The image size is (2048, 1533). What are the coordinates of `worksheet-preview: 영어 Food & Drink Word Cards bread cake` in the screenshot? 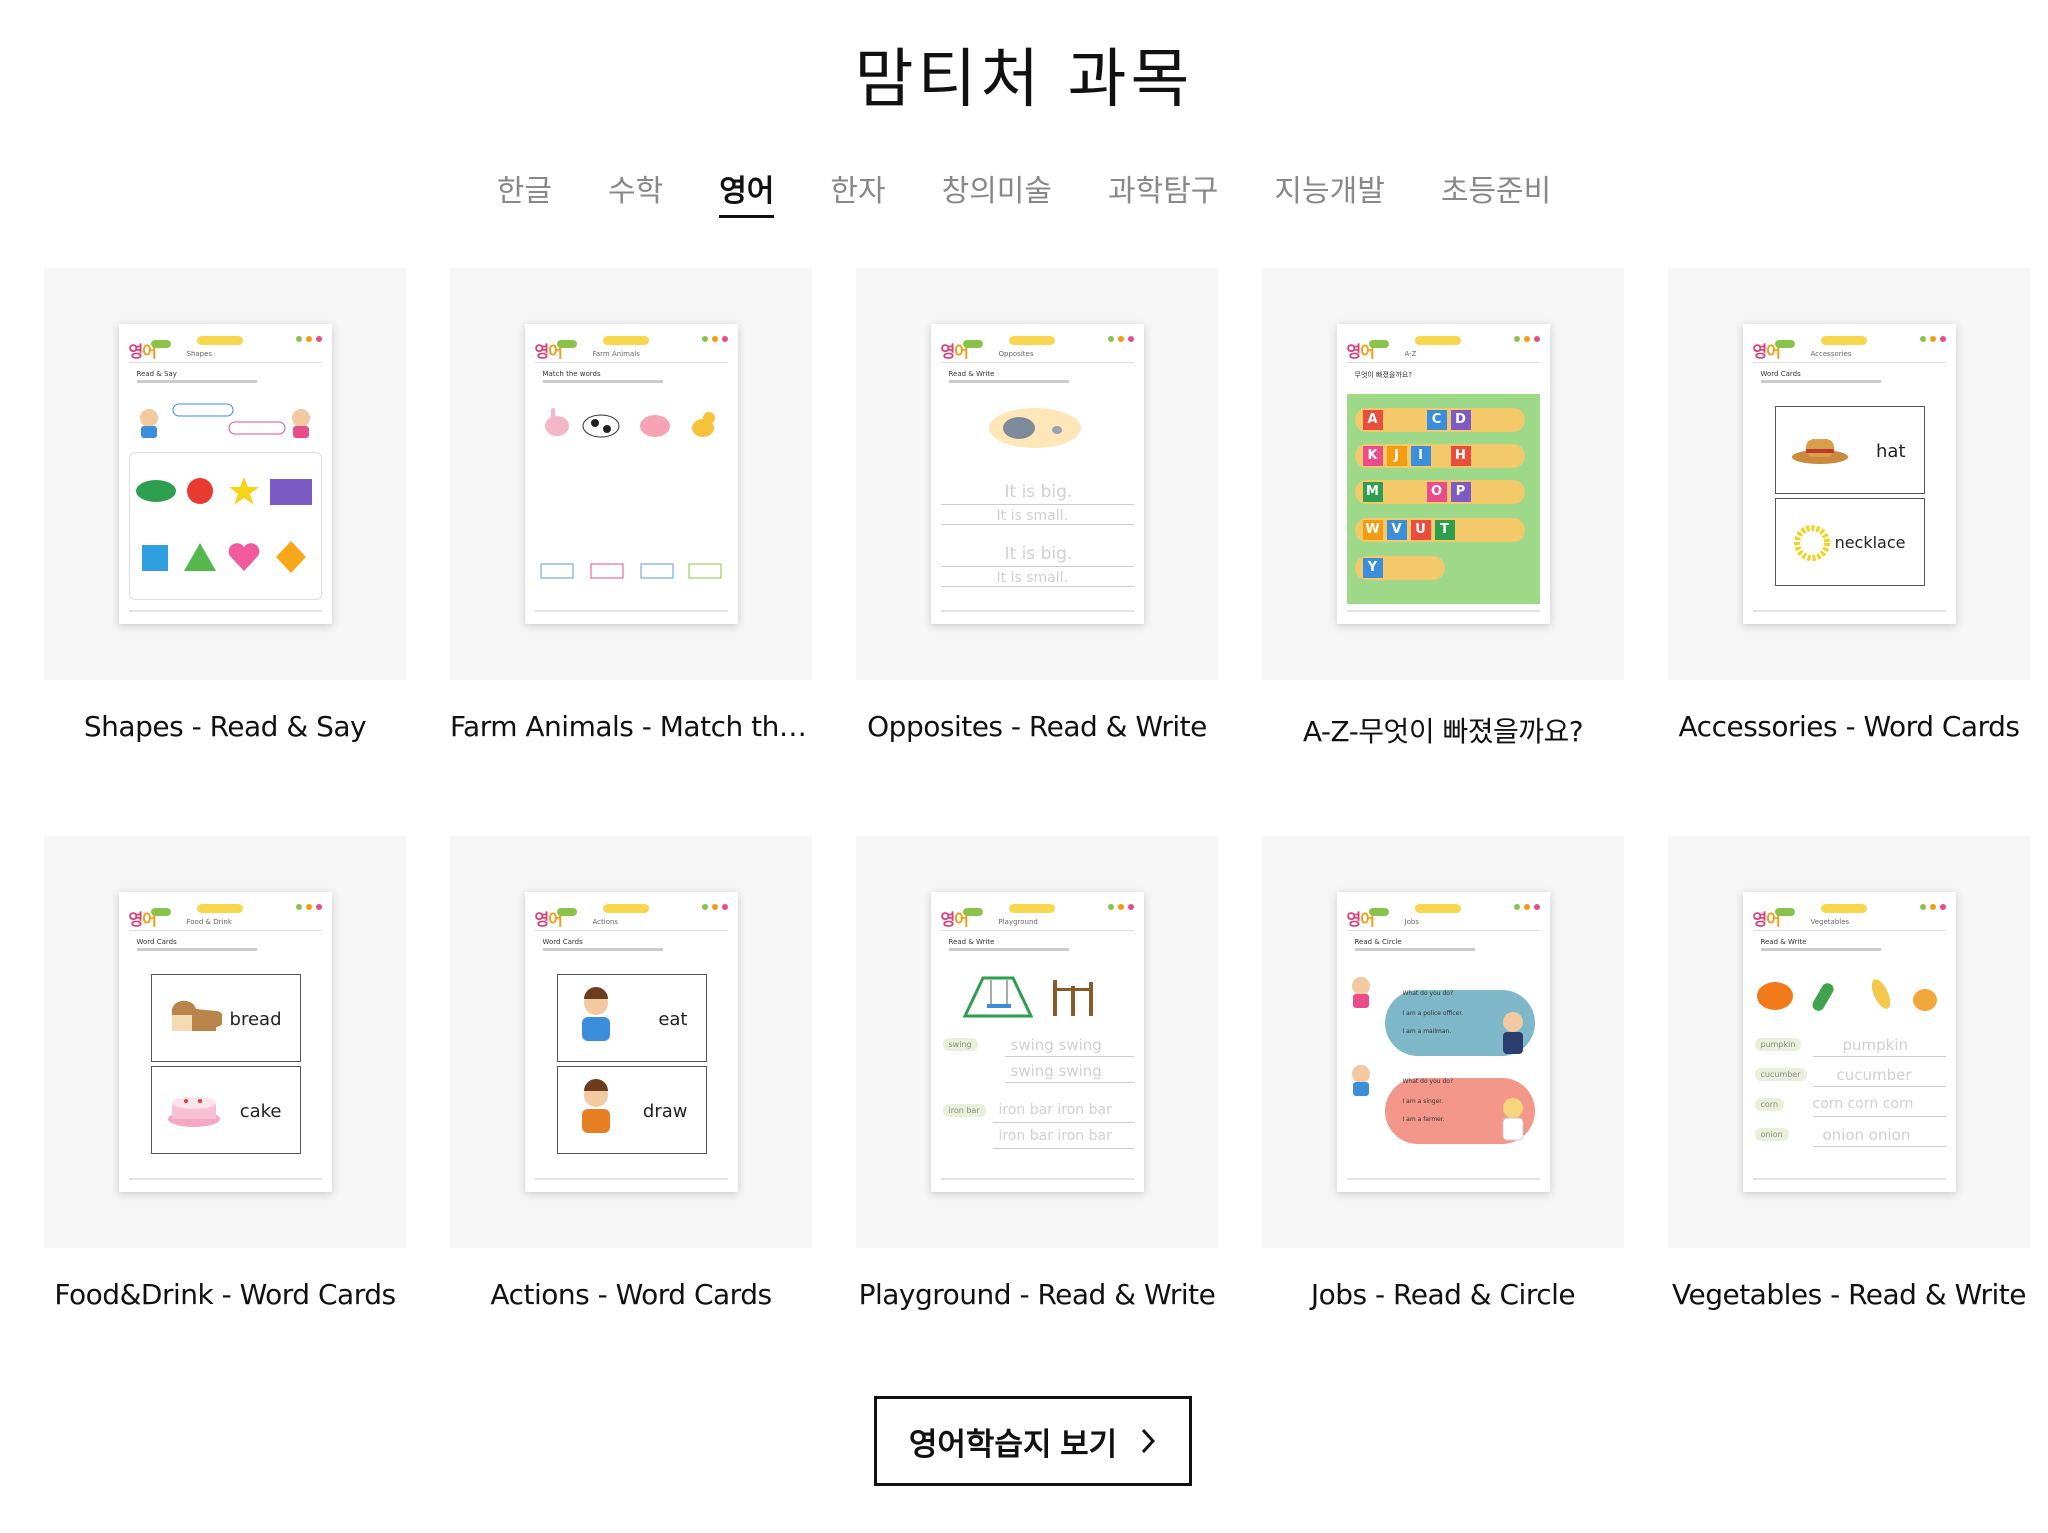 It's located at (225, 1042).